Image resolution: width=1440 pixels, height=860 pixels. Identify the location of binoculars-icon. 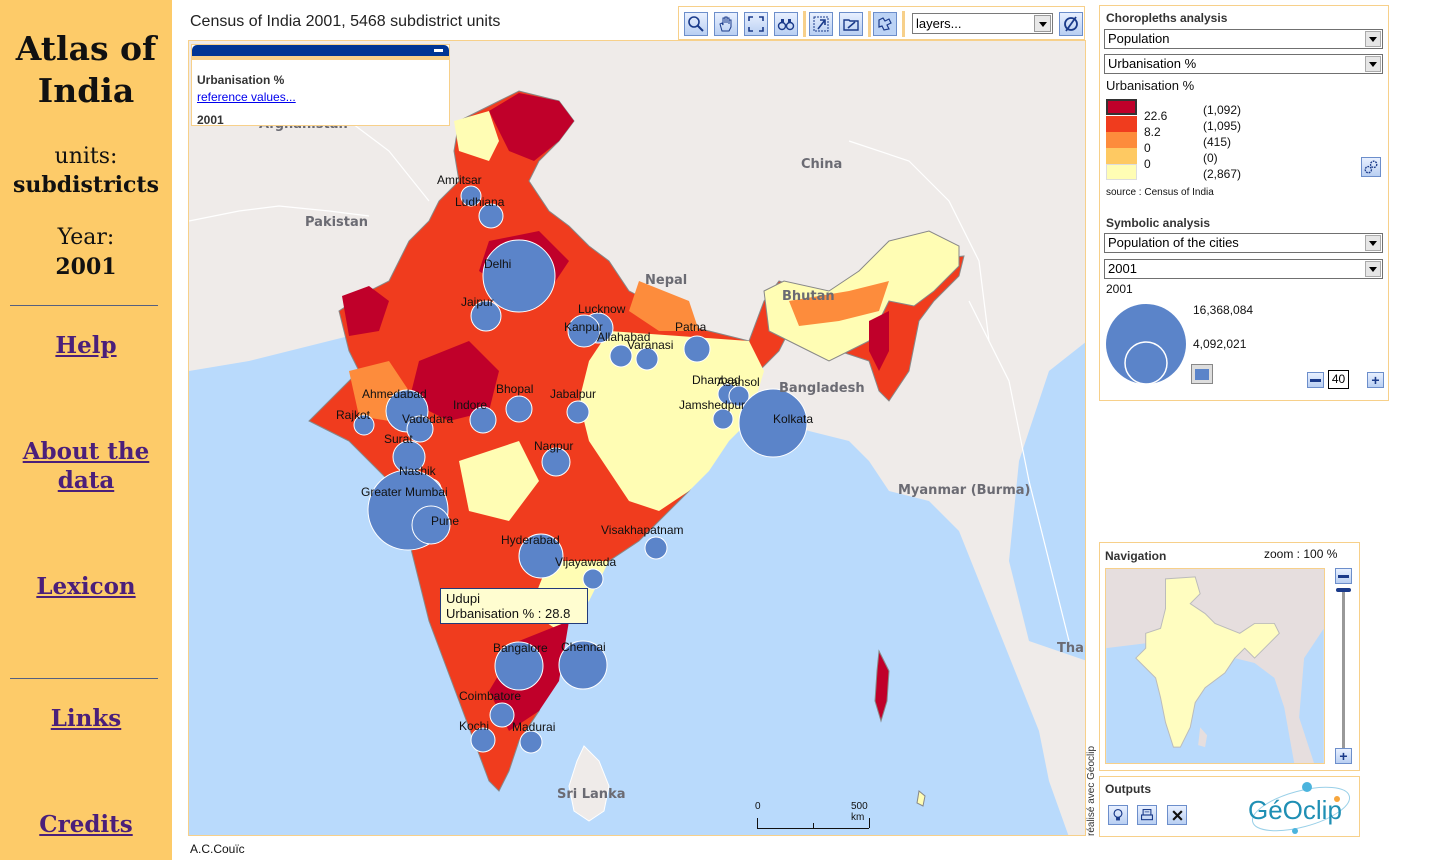
(786, 25).